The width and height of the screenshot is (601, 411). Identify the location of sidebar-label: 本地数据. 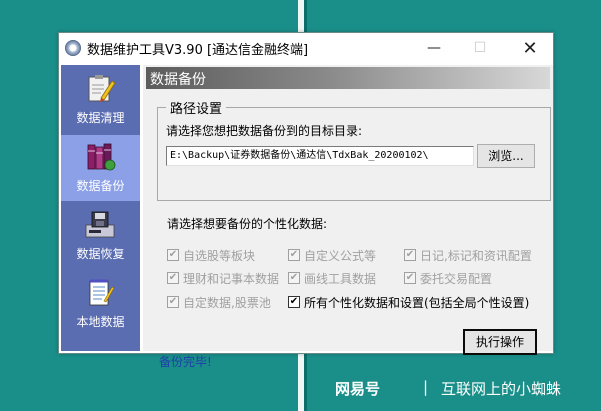
(100, 322).